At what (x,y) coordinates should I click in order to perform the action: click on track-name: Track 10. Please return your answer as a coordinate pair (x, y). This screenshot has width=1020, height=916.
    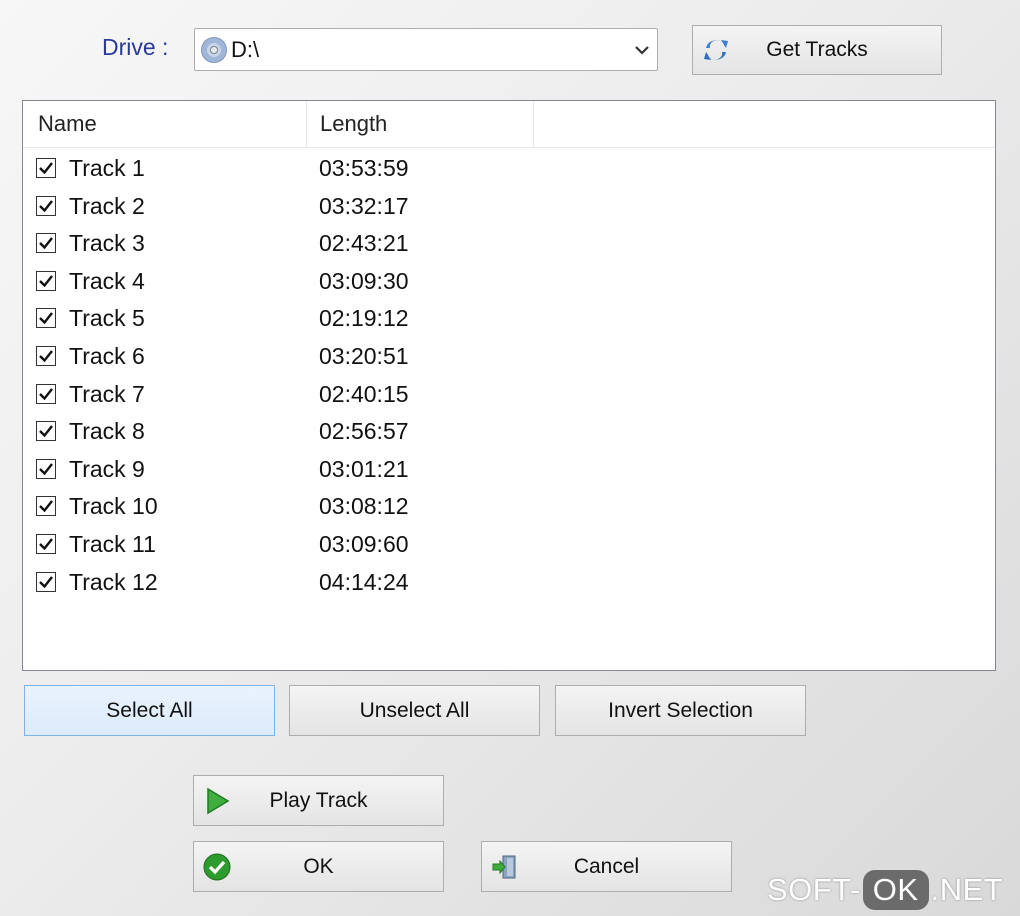
    Looking at the image, I should click on (113, 506).